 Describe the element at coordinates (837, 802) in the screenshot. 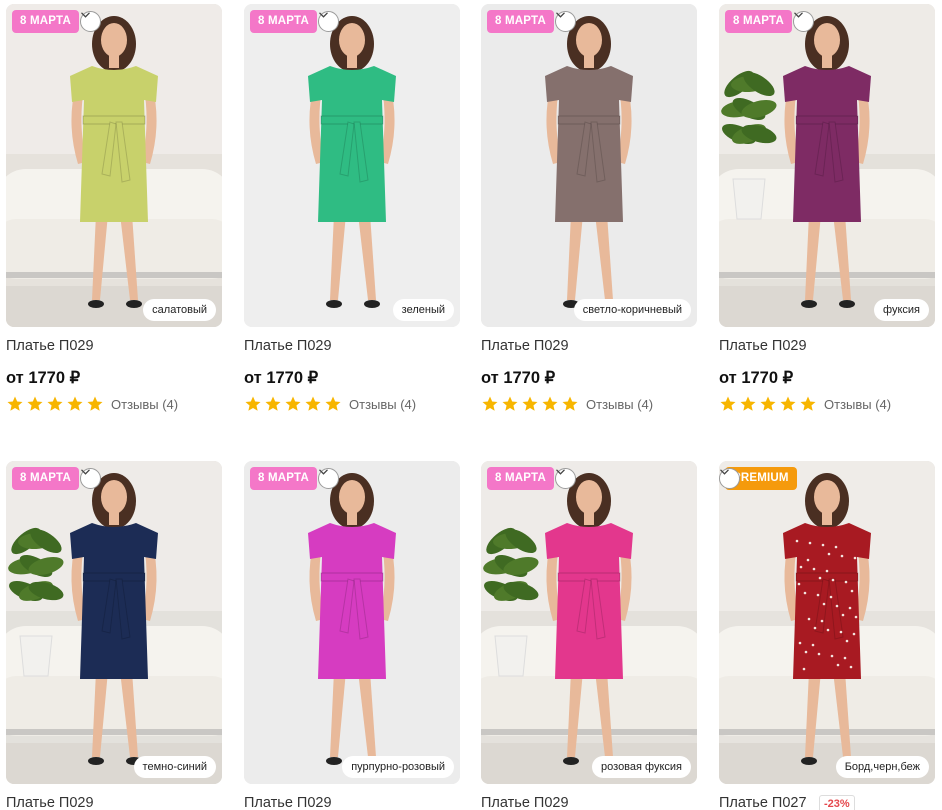

I see `discount-badge: -23%` at that location.